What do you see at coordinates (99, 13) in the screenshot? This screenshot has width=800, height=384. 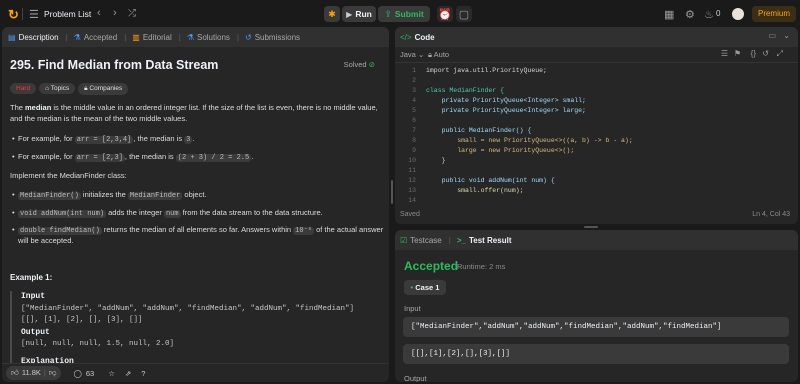 I see `chevron-left-icon: ‹` at bounding box center [99, 13].